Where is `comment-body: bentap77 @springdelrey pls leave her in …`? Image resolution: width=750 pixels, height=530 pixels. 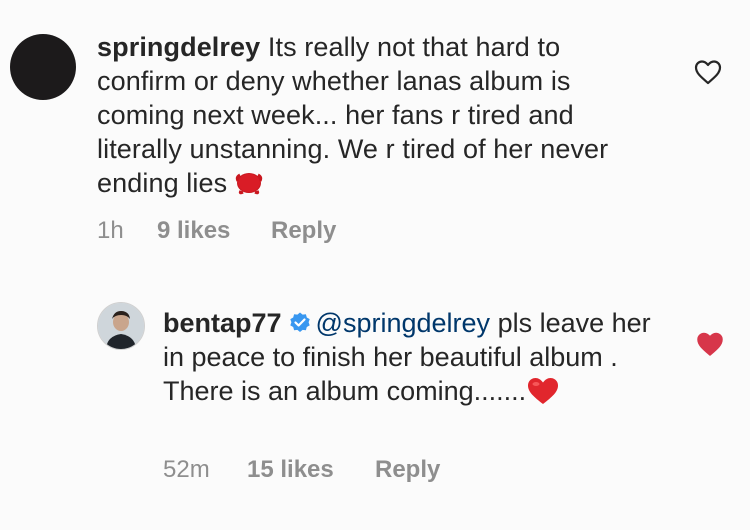
comment-body: bentap77 @springdelrey pls leave her in … is located at coordinates (413, 357).